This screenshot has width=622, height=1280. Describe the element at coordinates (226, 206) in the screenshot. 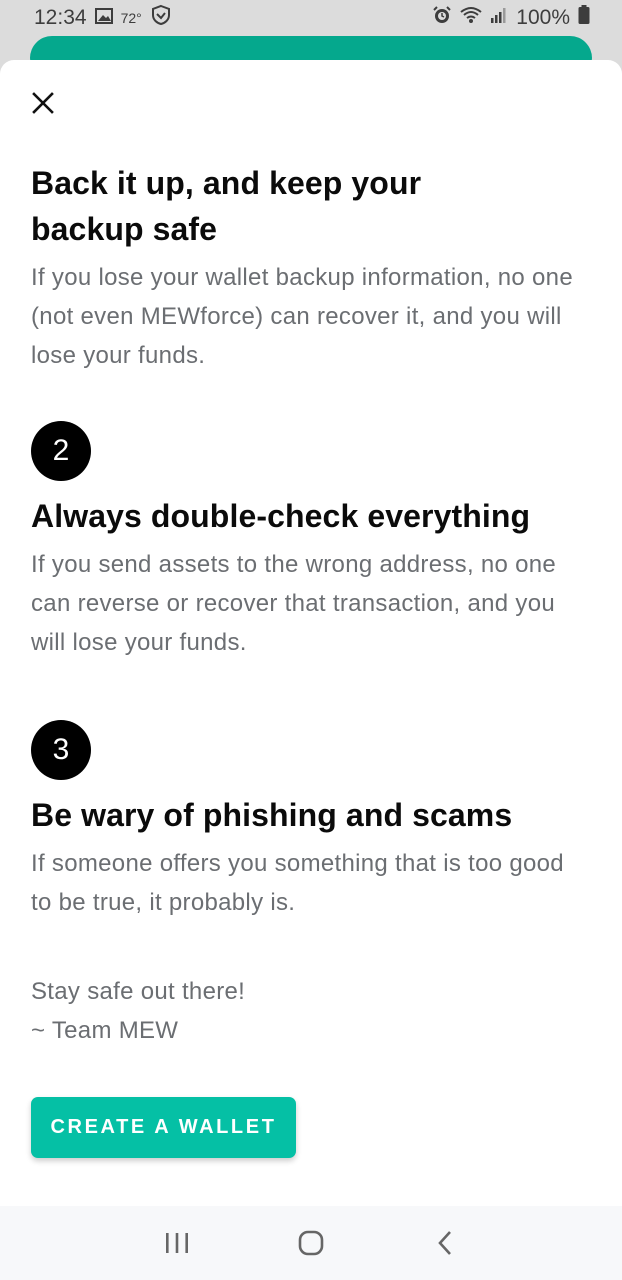

I see `tip-title: Back it up, and keep your backup safe` at that location.